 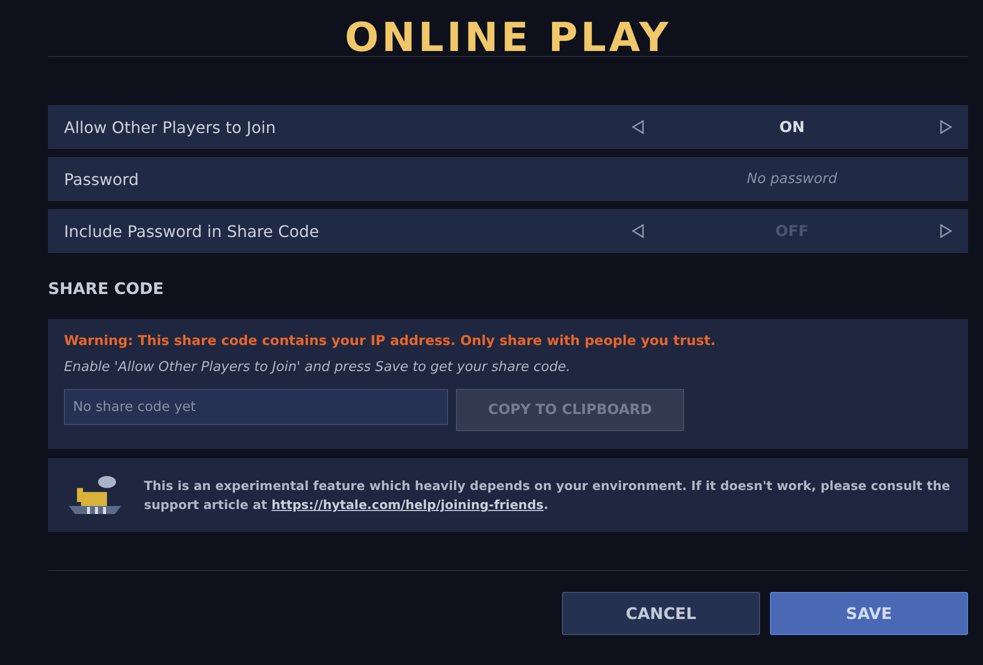 I want to click on setting-label: Include Password in Share Code, so click(x=192, y=231).